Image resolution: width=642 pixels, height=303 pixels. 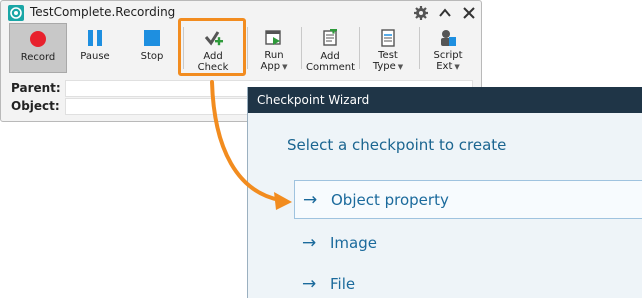 What do you see at coordinates (241, 13) in the screenshot?
I see `title-bar: TestComplete.Recording` at bounding box center [241, 13].